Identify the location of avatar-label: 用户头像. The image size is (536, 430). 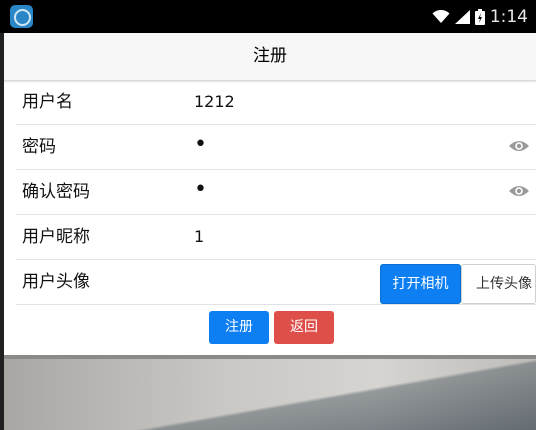
(56, 282).